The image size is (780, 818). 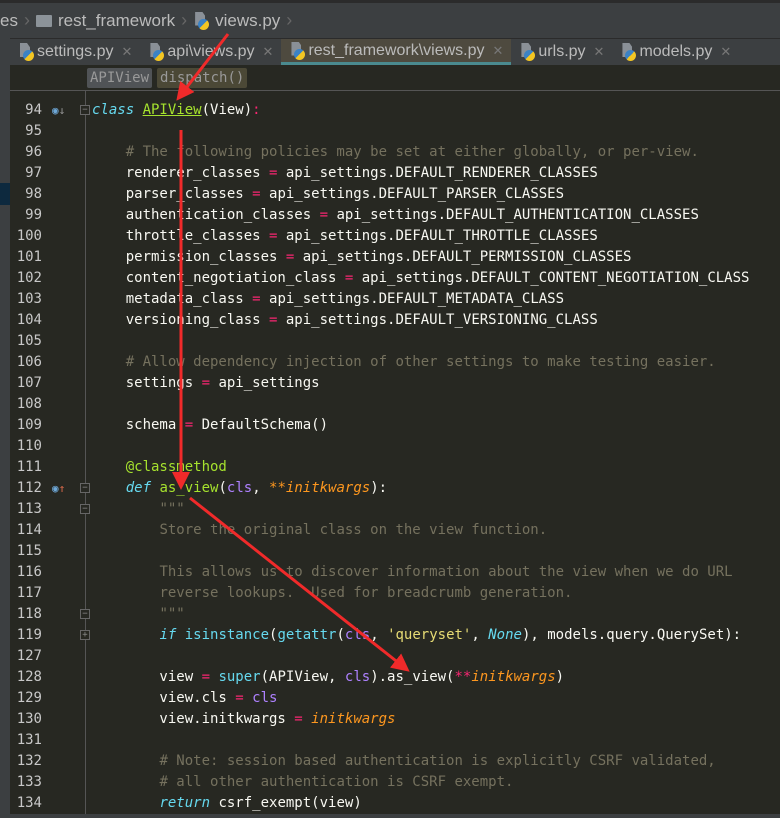 What do you see at coordinates (117, 110) in the screenshot?
I see `code-token: class` at bounding box center [117, 110].